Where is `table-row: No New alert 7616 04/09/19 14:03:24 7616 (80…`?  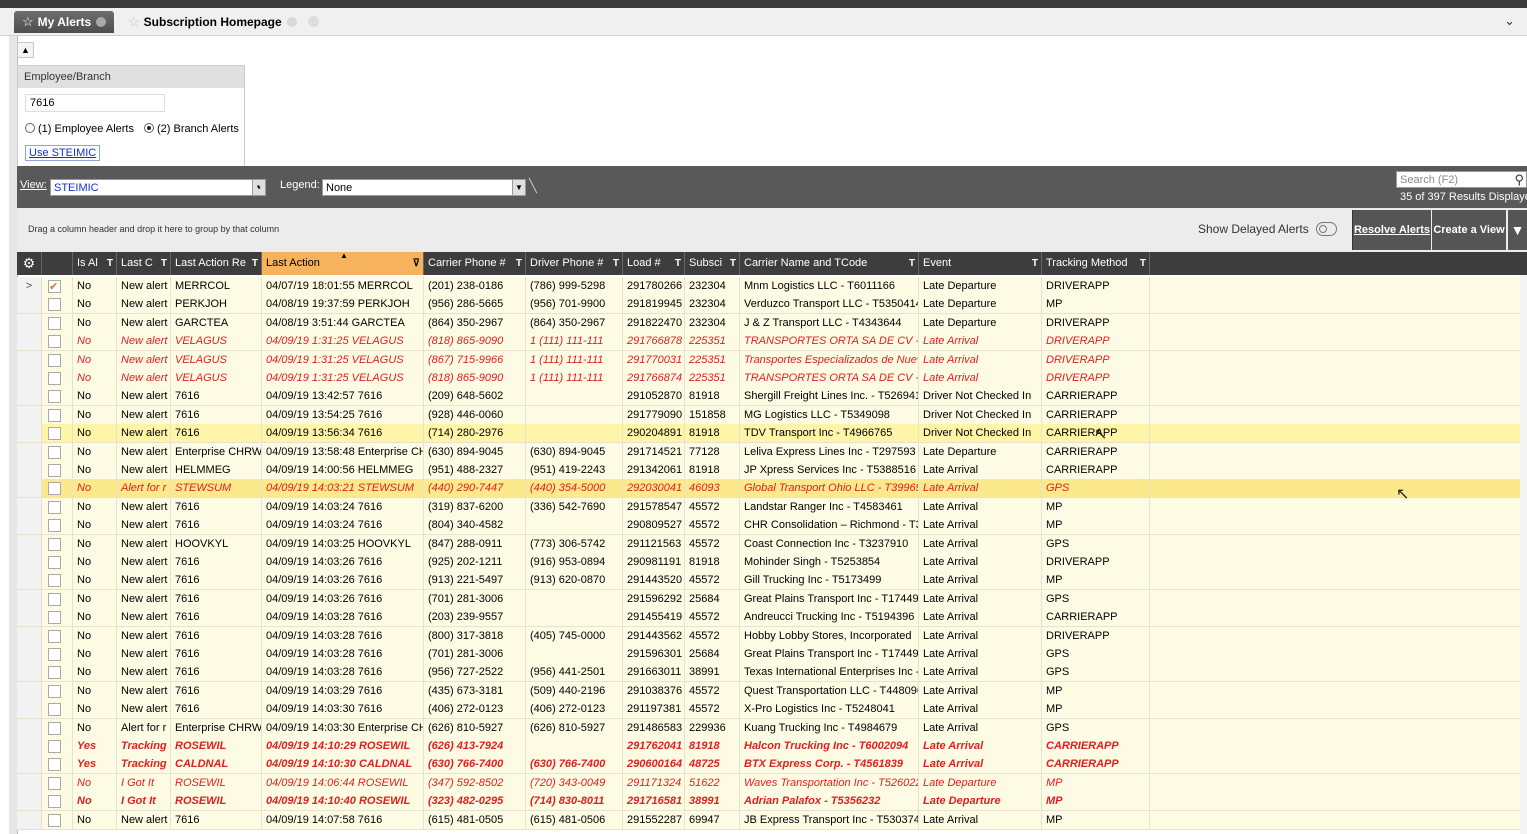
table-row: No New alert 7616 04/09/19 14:03:24 7616 (80… is located at coordinates (769, 526).